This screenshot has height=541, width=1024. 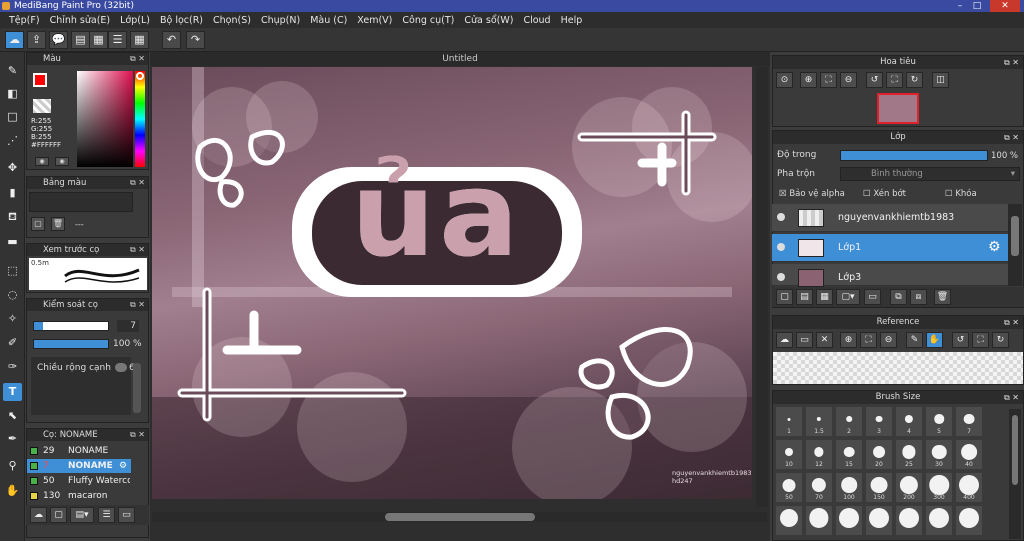 What do you see at coordinates (82, 515) in the screenshot?
I see `brush-add-menu-icon: ▤▾` at bounding box center [82, 515].